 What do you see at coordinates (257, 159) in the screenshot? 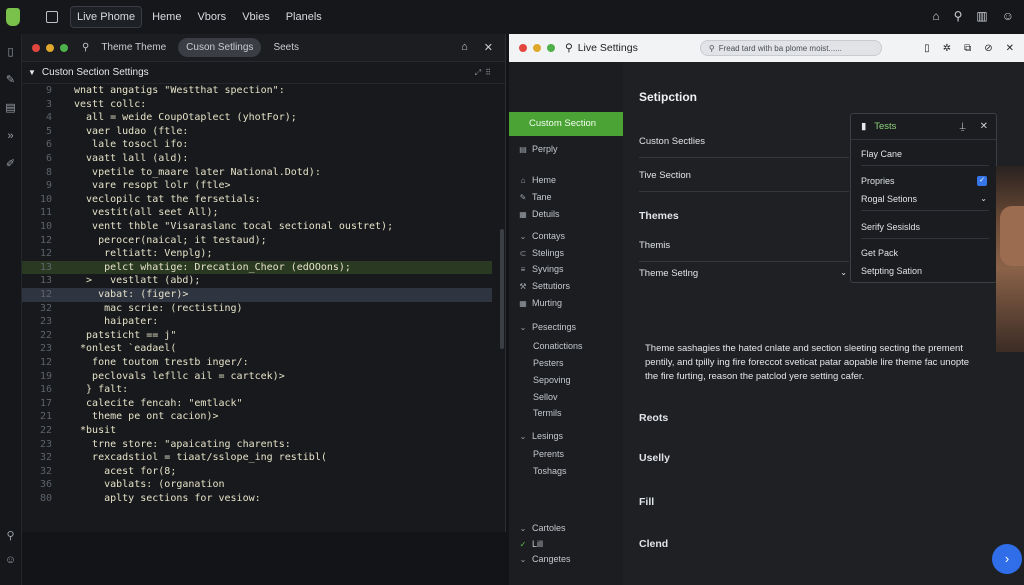
I see `code-line: 6 vaatt lall (ald):` at bounding box center [257, 159].